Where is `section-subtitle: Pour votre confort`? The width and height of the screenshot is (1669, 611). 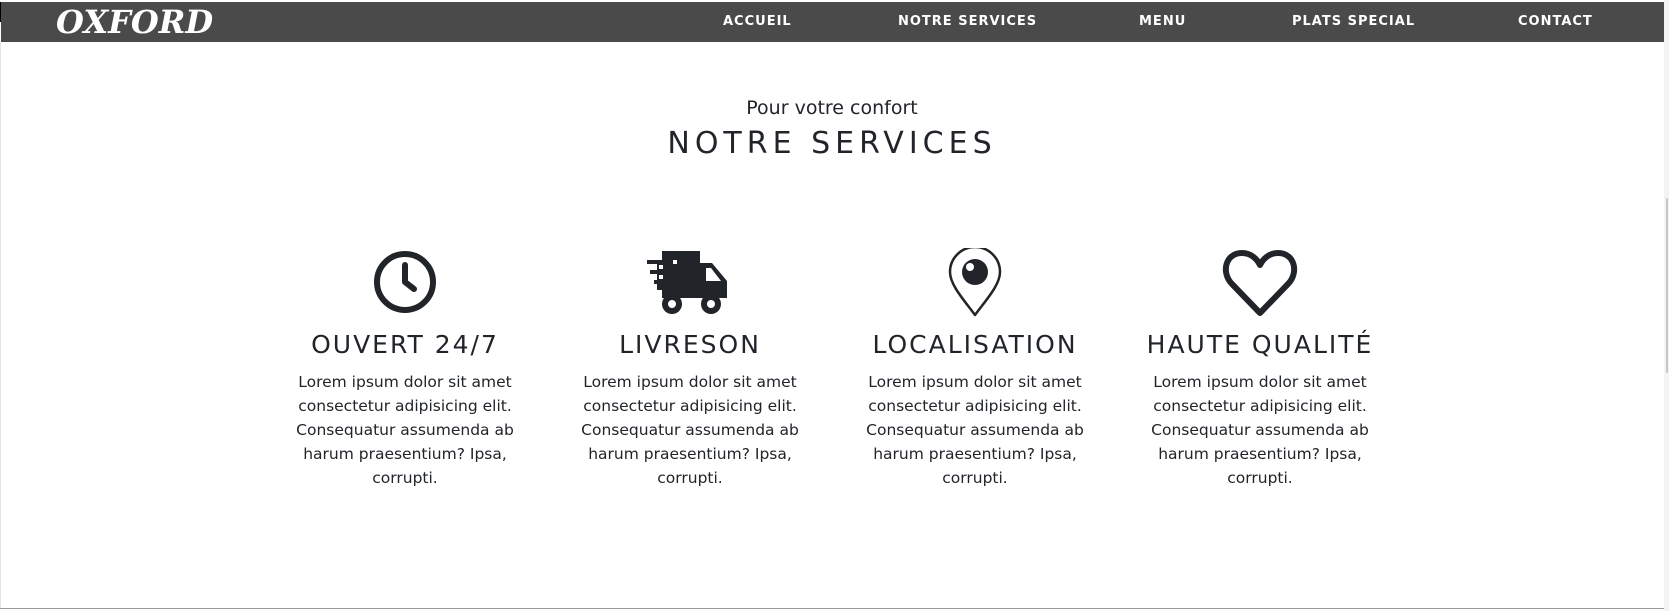 section-subtitle: Pour votre confort is located at coordinates (832, 108).